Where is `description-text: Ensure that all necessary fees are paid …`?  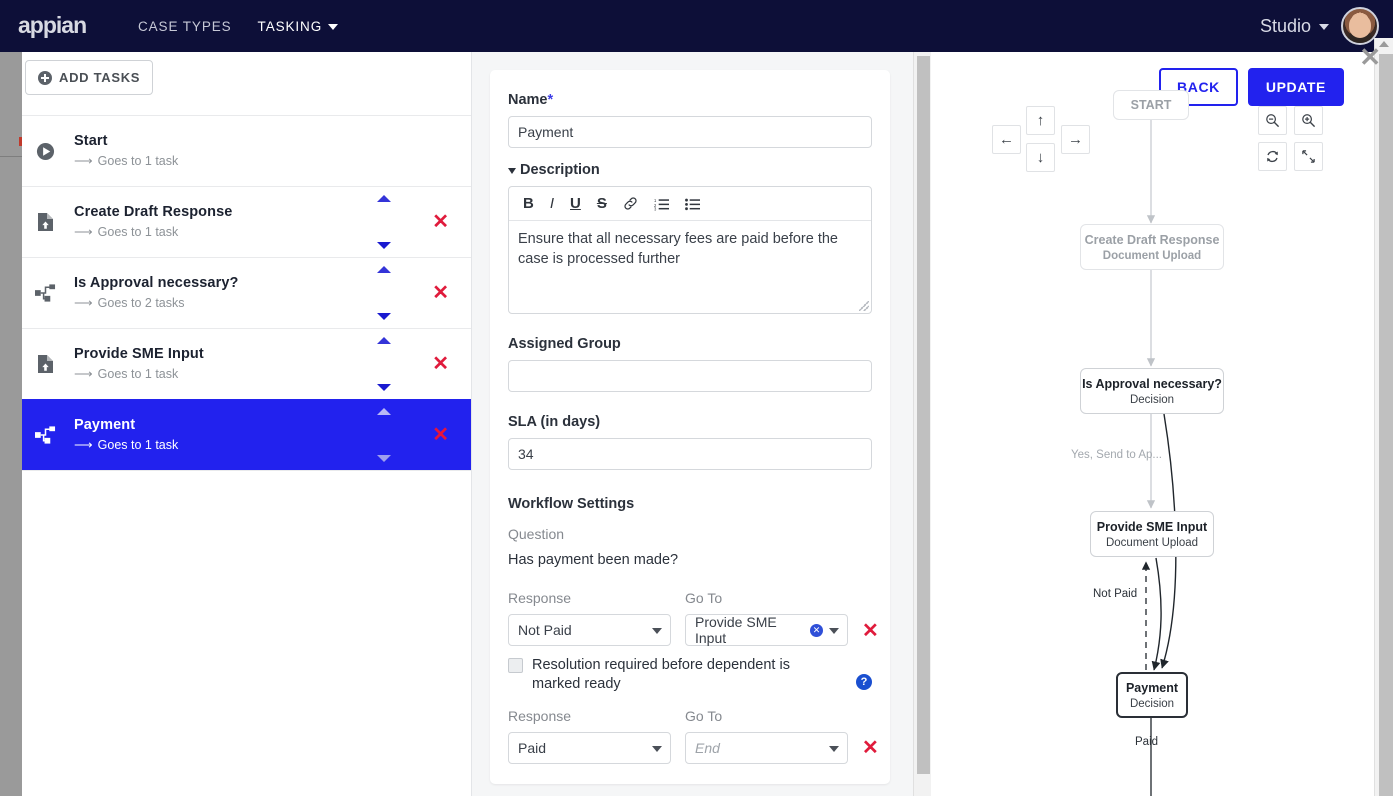
description-text: Ensure that all necessary fees are paid … is located at coordinates (678, 249).